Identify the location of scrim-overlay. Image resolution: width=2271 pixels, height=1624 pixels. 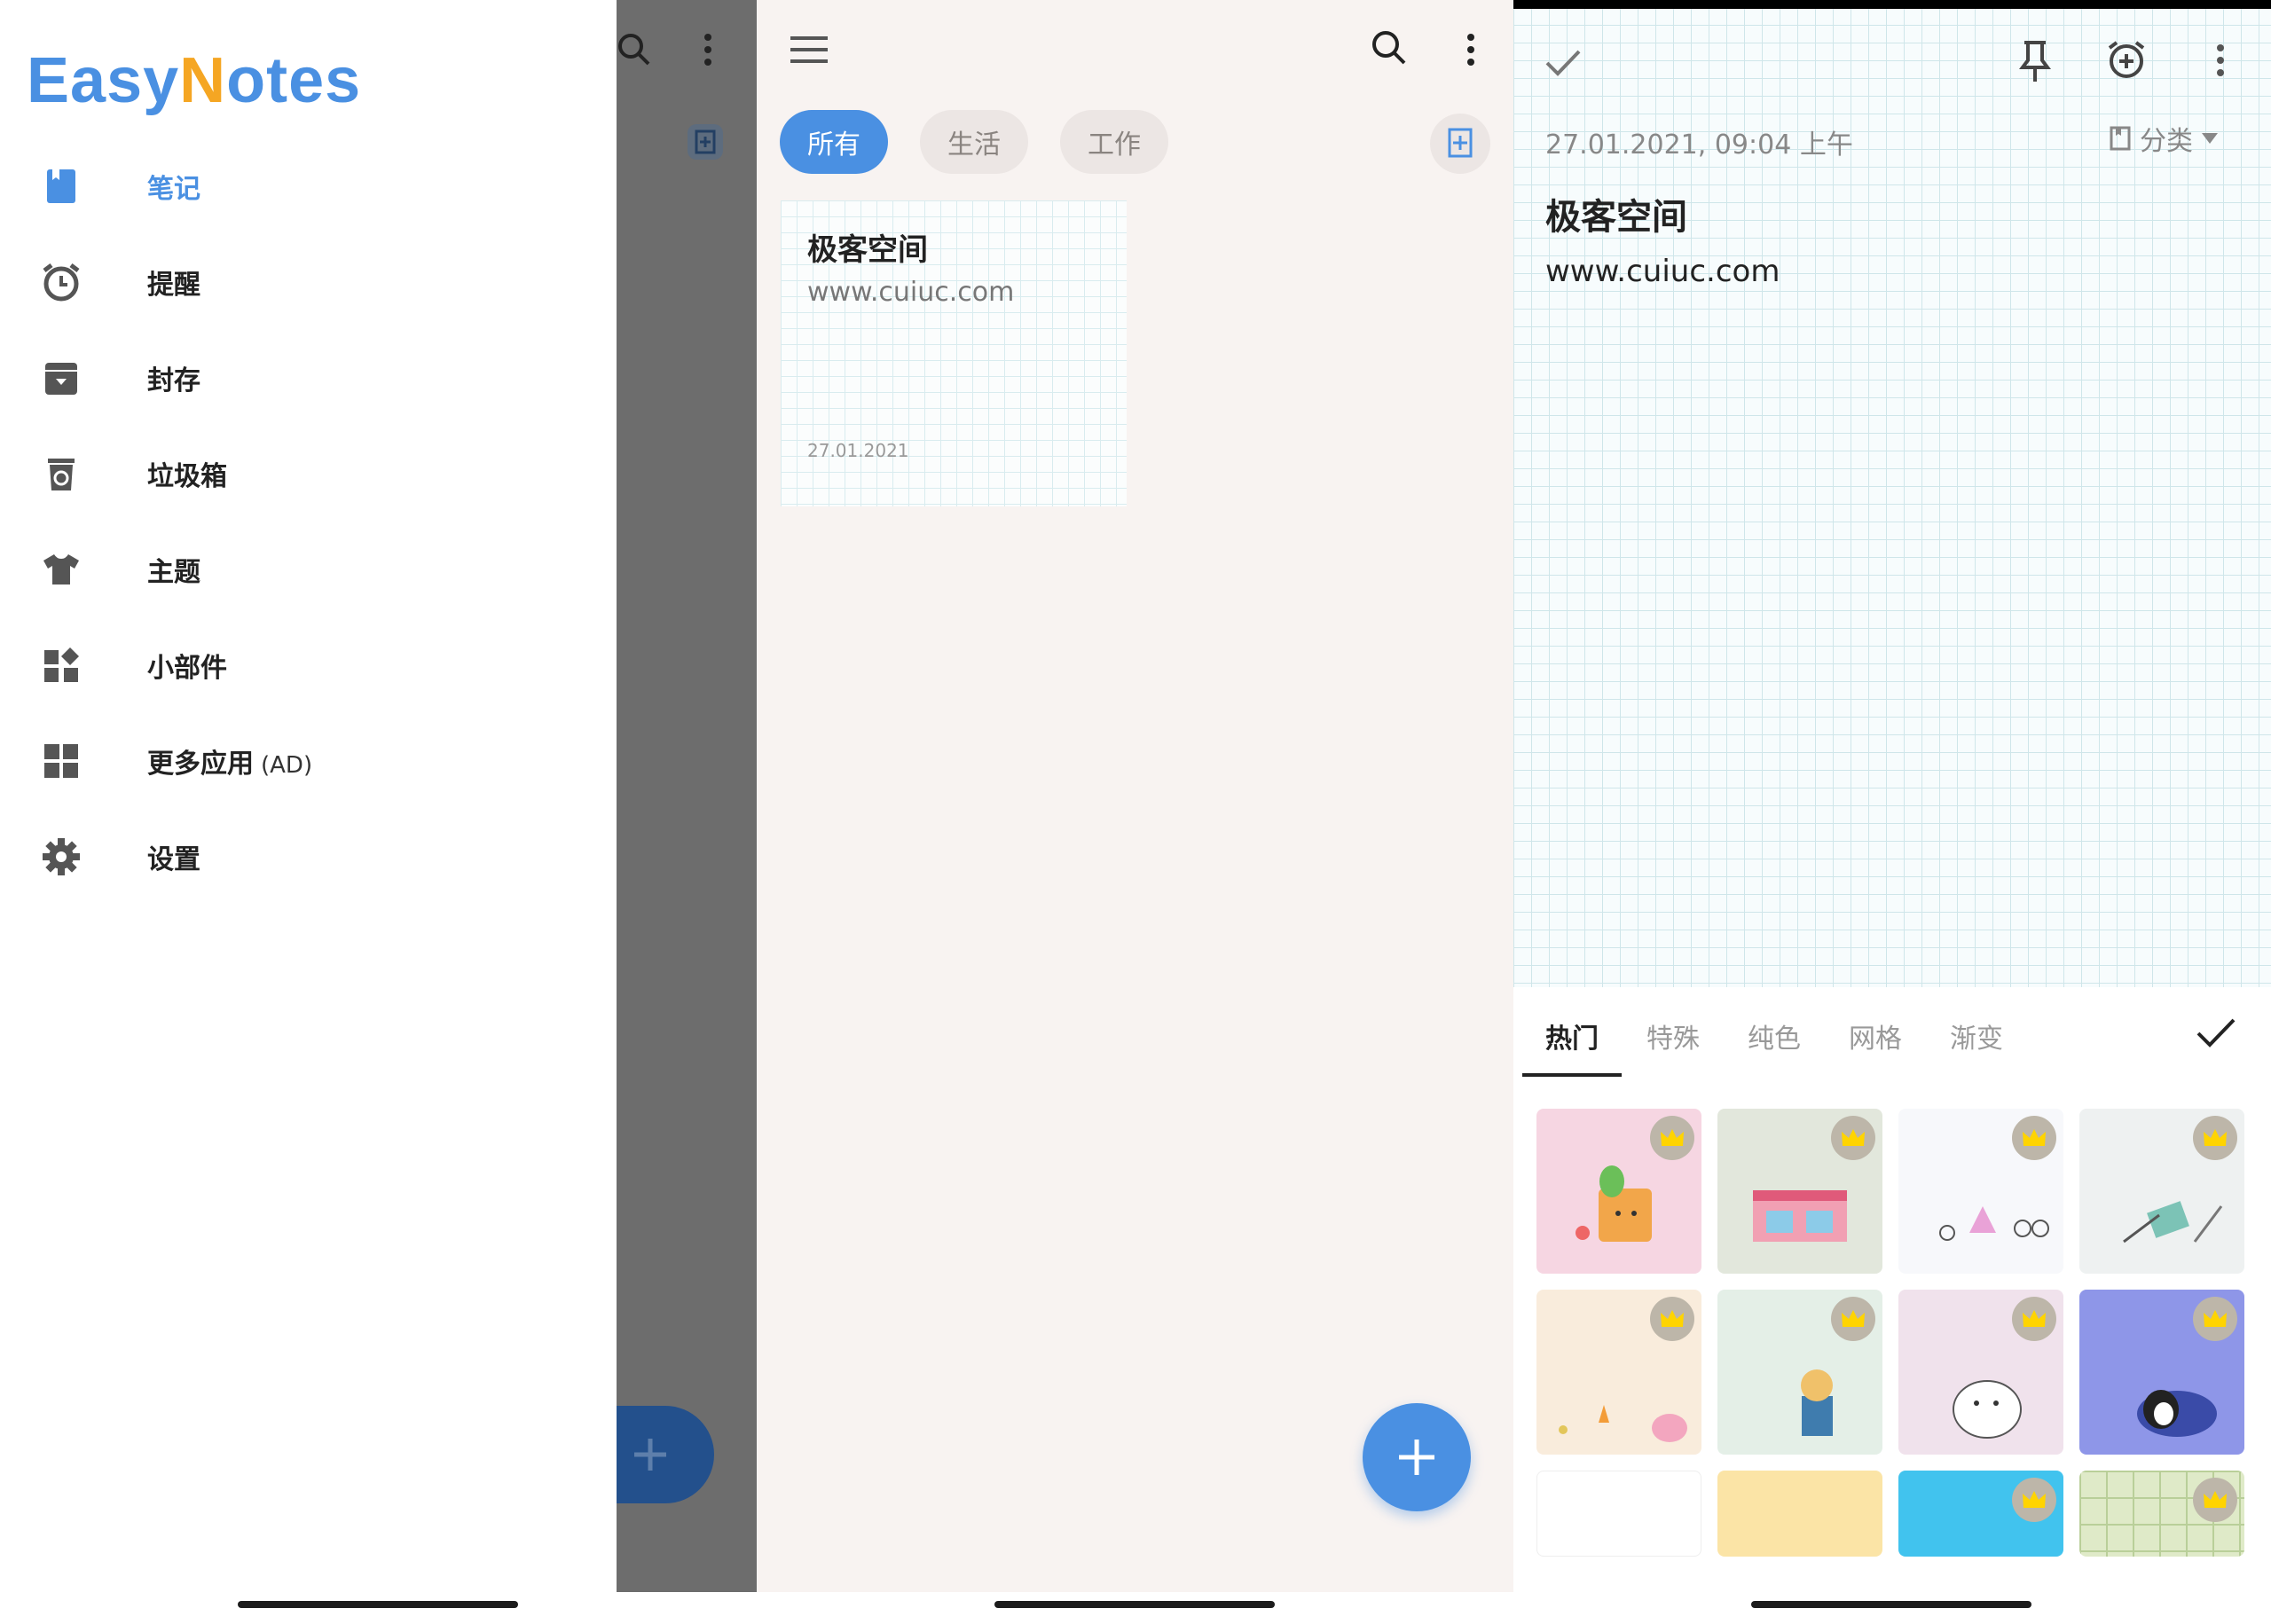
(687, 796).